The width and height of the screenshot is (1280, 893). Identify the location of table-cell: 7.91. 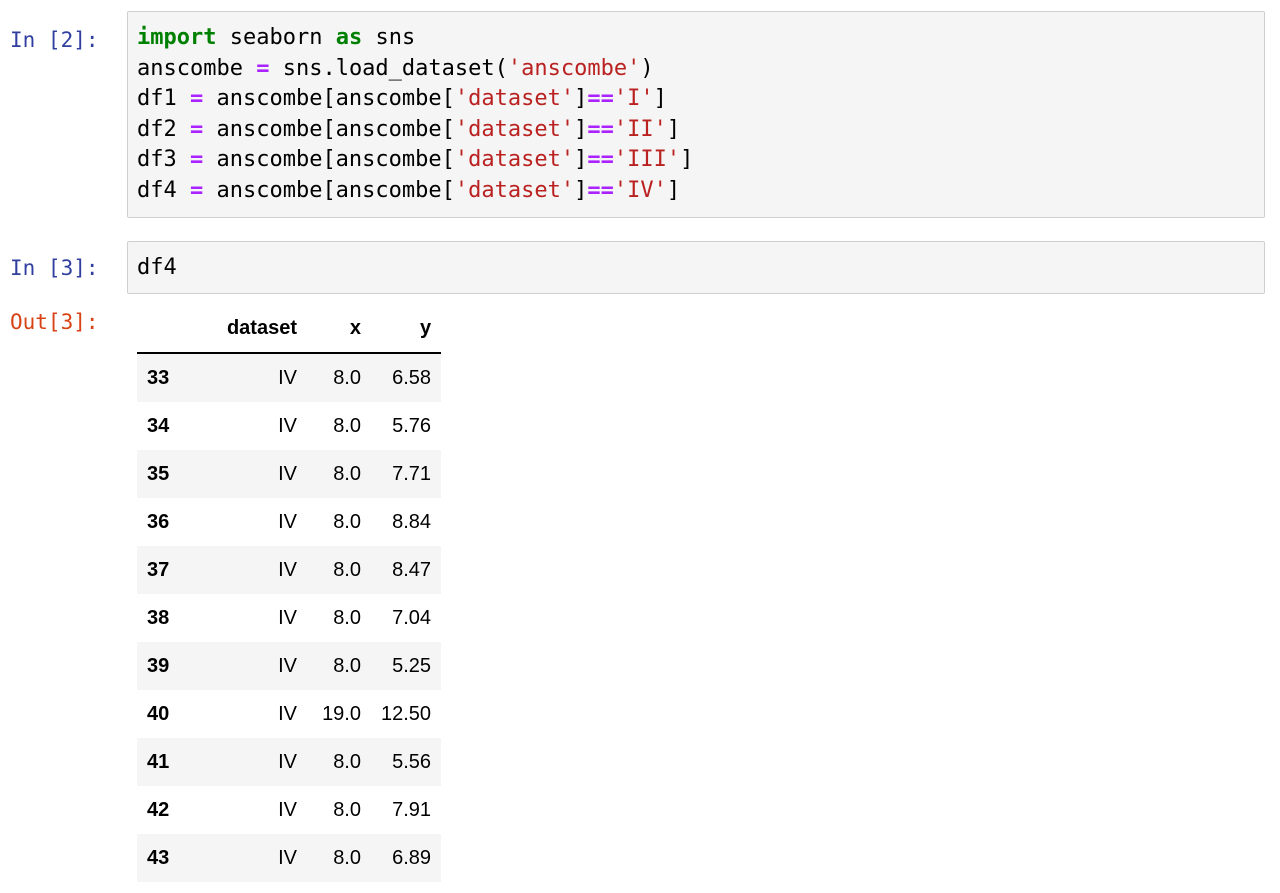
(412, 809).